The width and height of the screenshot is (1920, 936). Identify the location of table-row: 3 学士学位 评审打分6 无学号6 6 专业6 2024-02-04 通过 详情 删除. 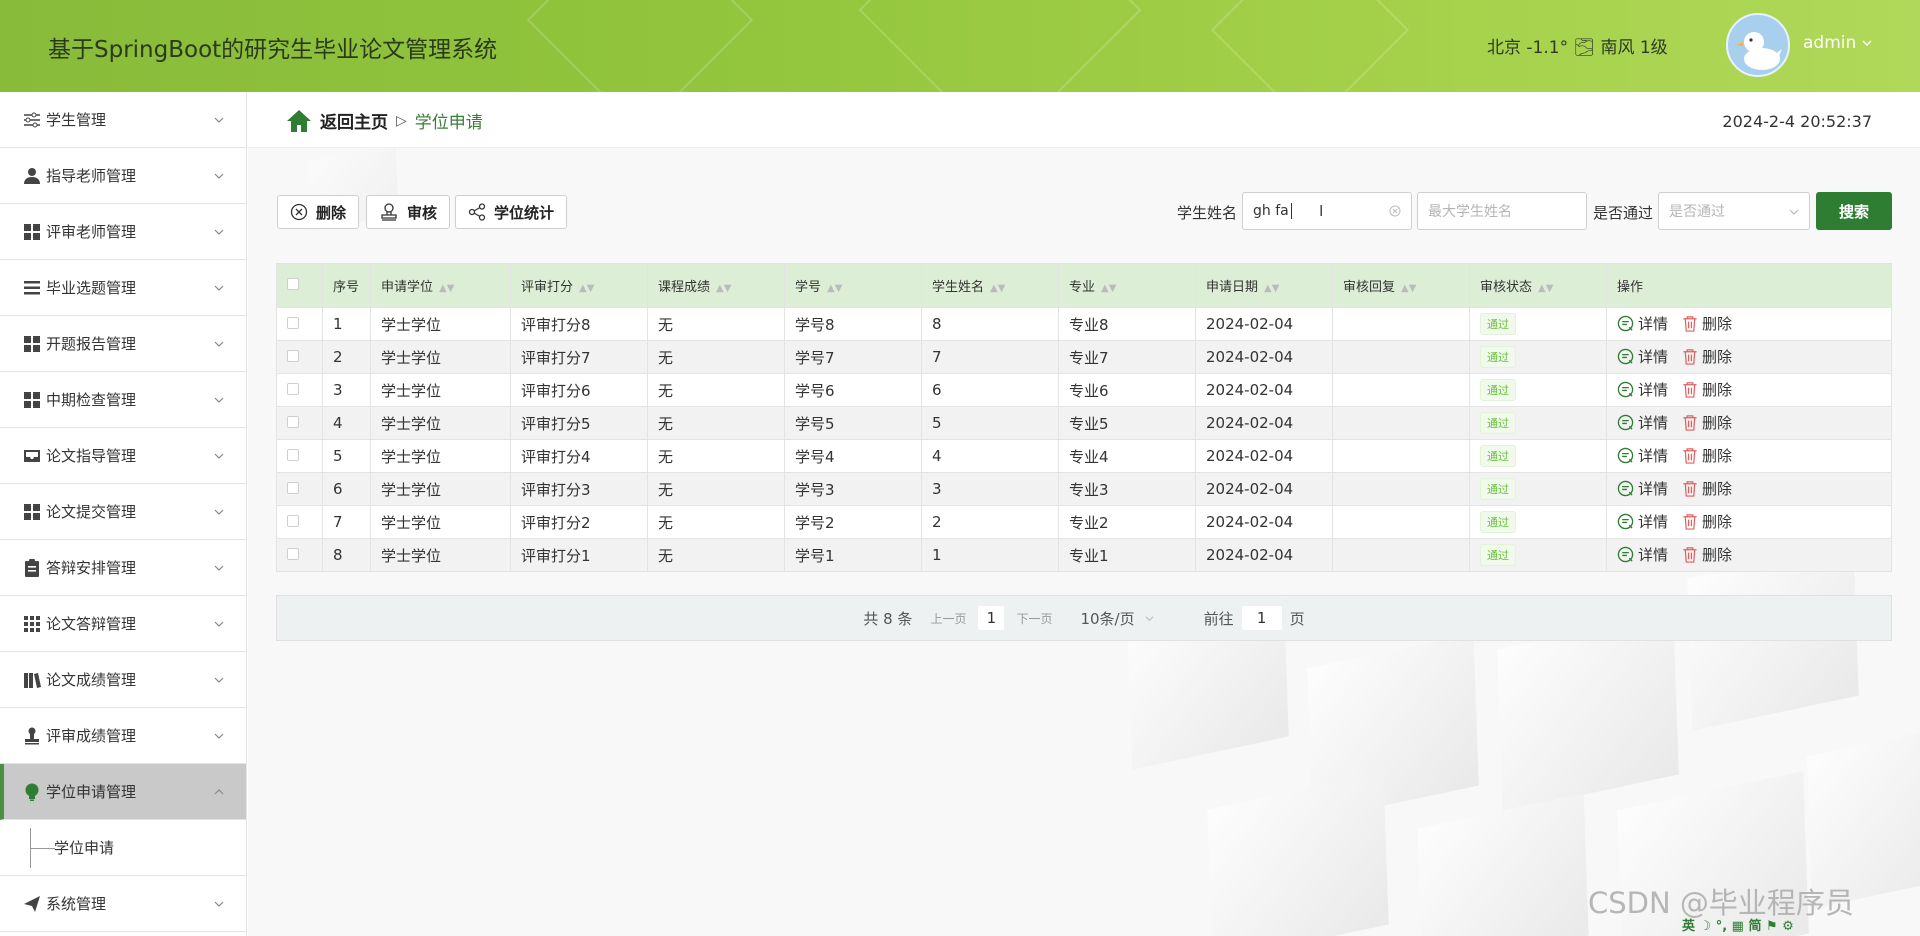
(1084, 390).